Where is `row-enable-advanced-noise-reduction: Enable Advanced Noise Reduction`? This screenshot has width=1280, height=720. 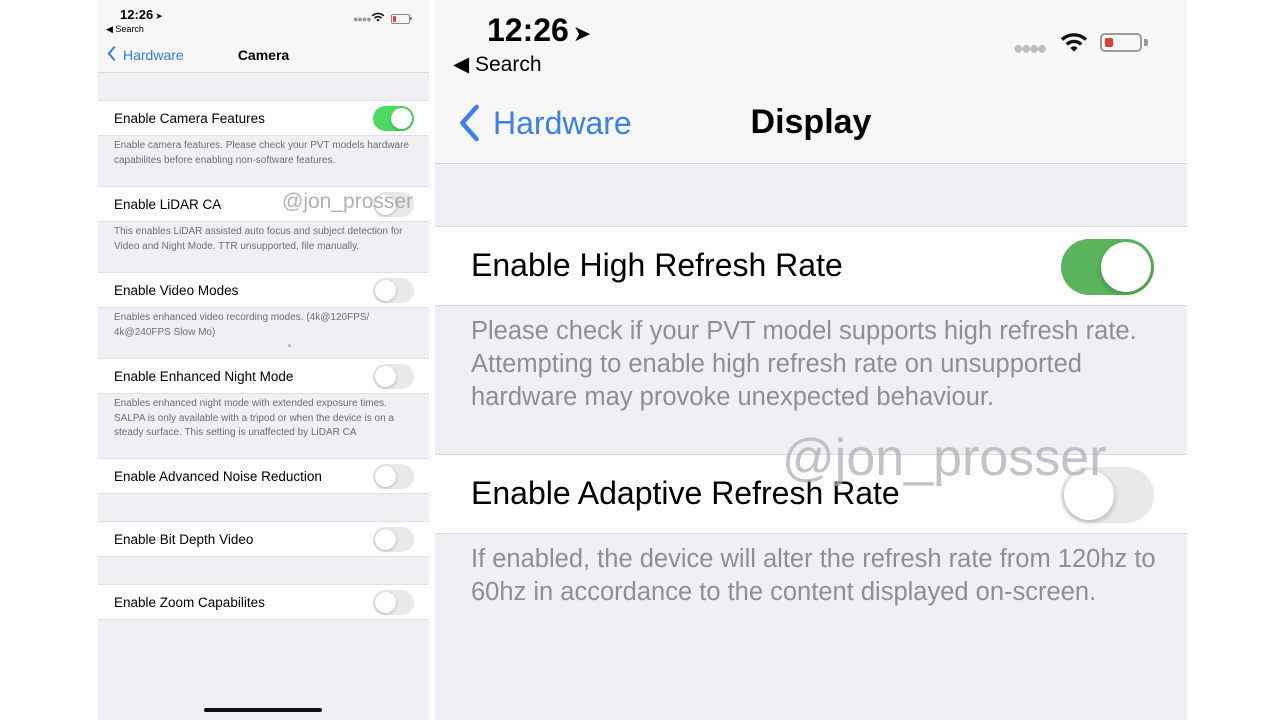 row-enable-advanced-noise-reduction: Enable Advanced Noise Reduction is located at coordinates (263, 476).